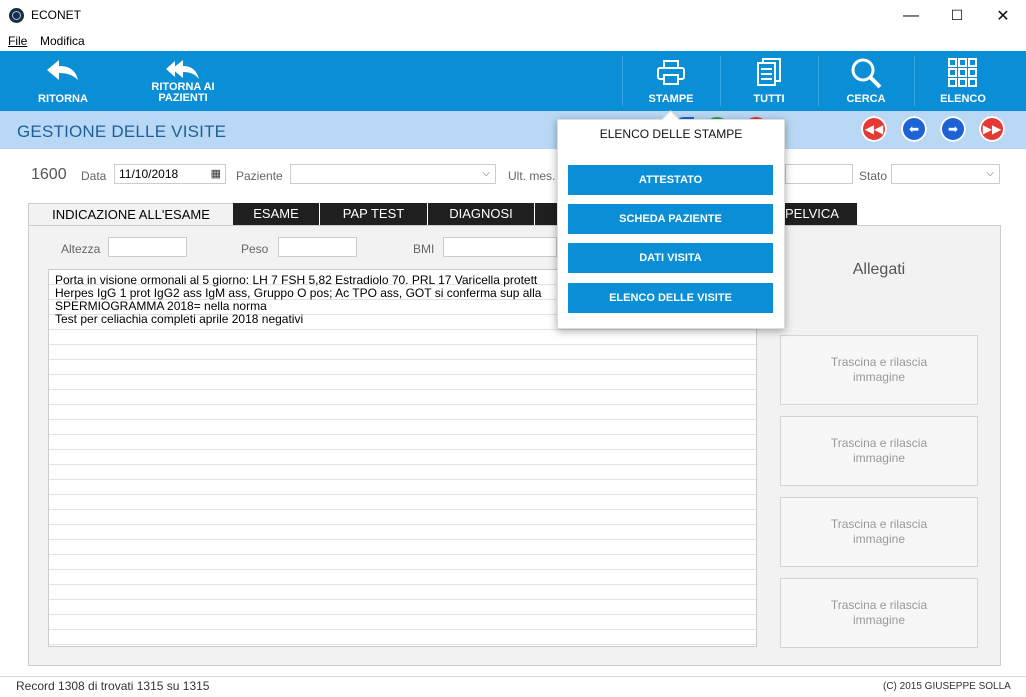 This screenshot has height=697, width=1026. Describe the element at coordinates (122, 131) in the screenshot. I see `page-title: GESTIONE DELLE VISITE` at that location.